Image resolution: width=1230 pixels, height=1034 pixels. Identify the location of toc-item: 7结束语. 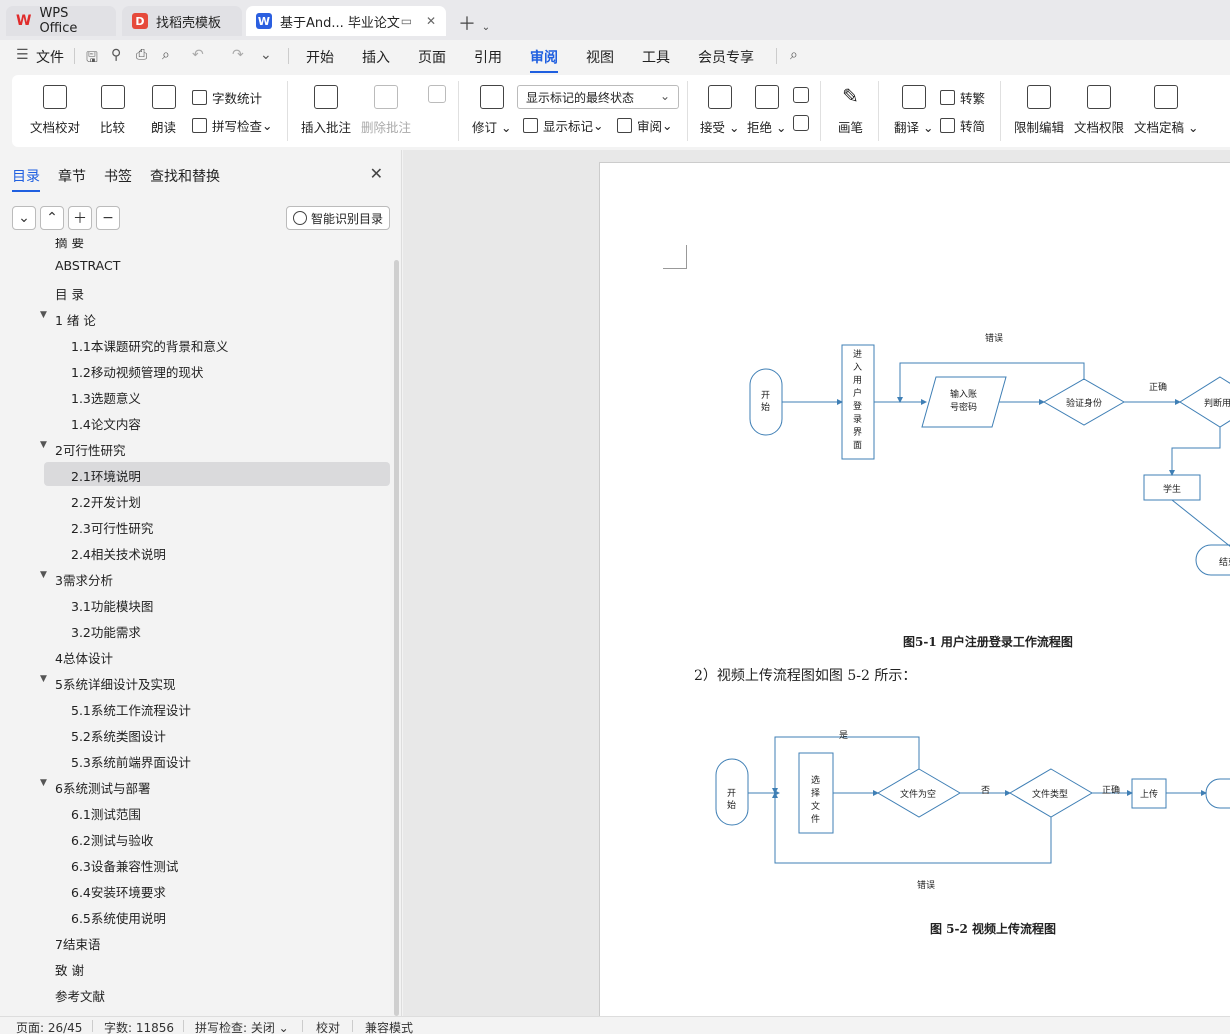
(217, 942).